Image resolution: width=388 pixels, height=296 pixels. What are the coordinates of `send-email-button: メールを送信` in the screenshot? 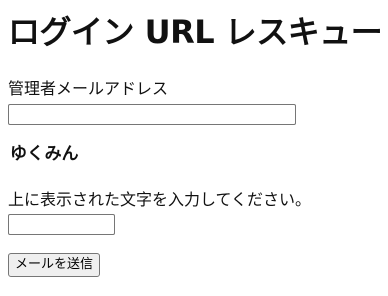 It's located at (54, 265).